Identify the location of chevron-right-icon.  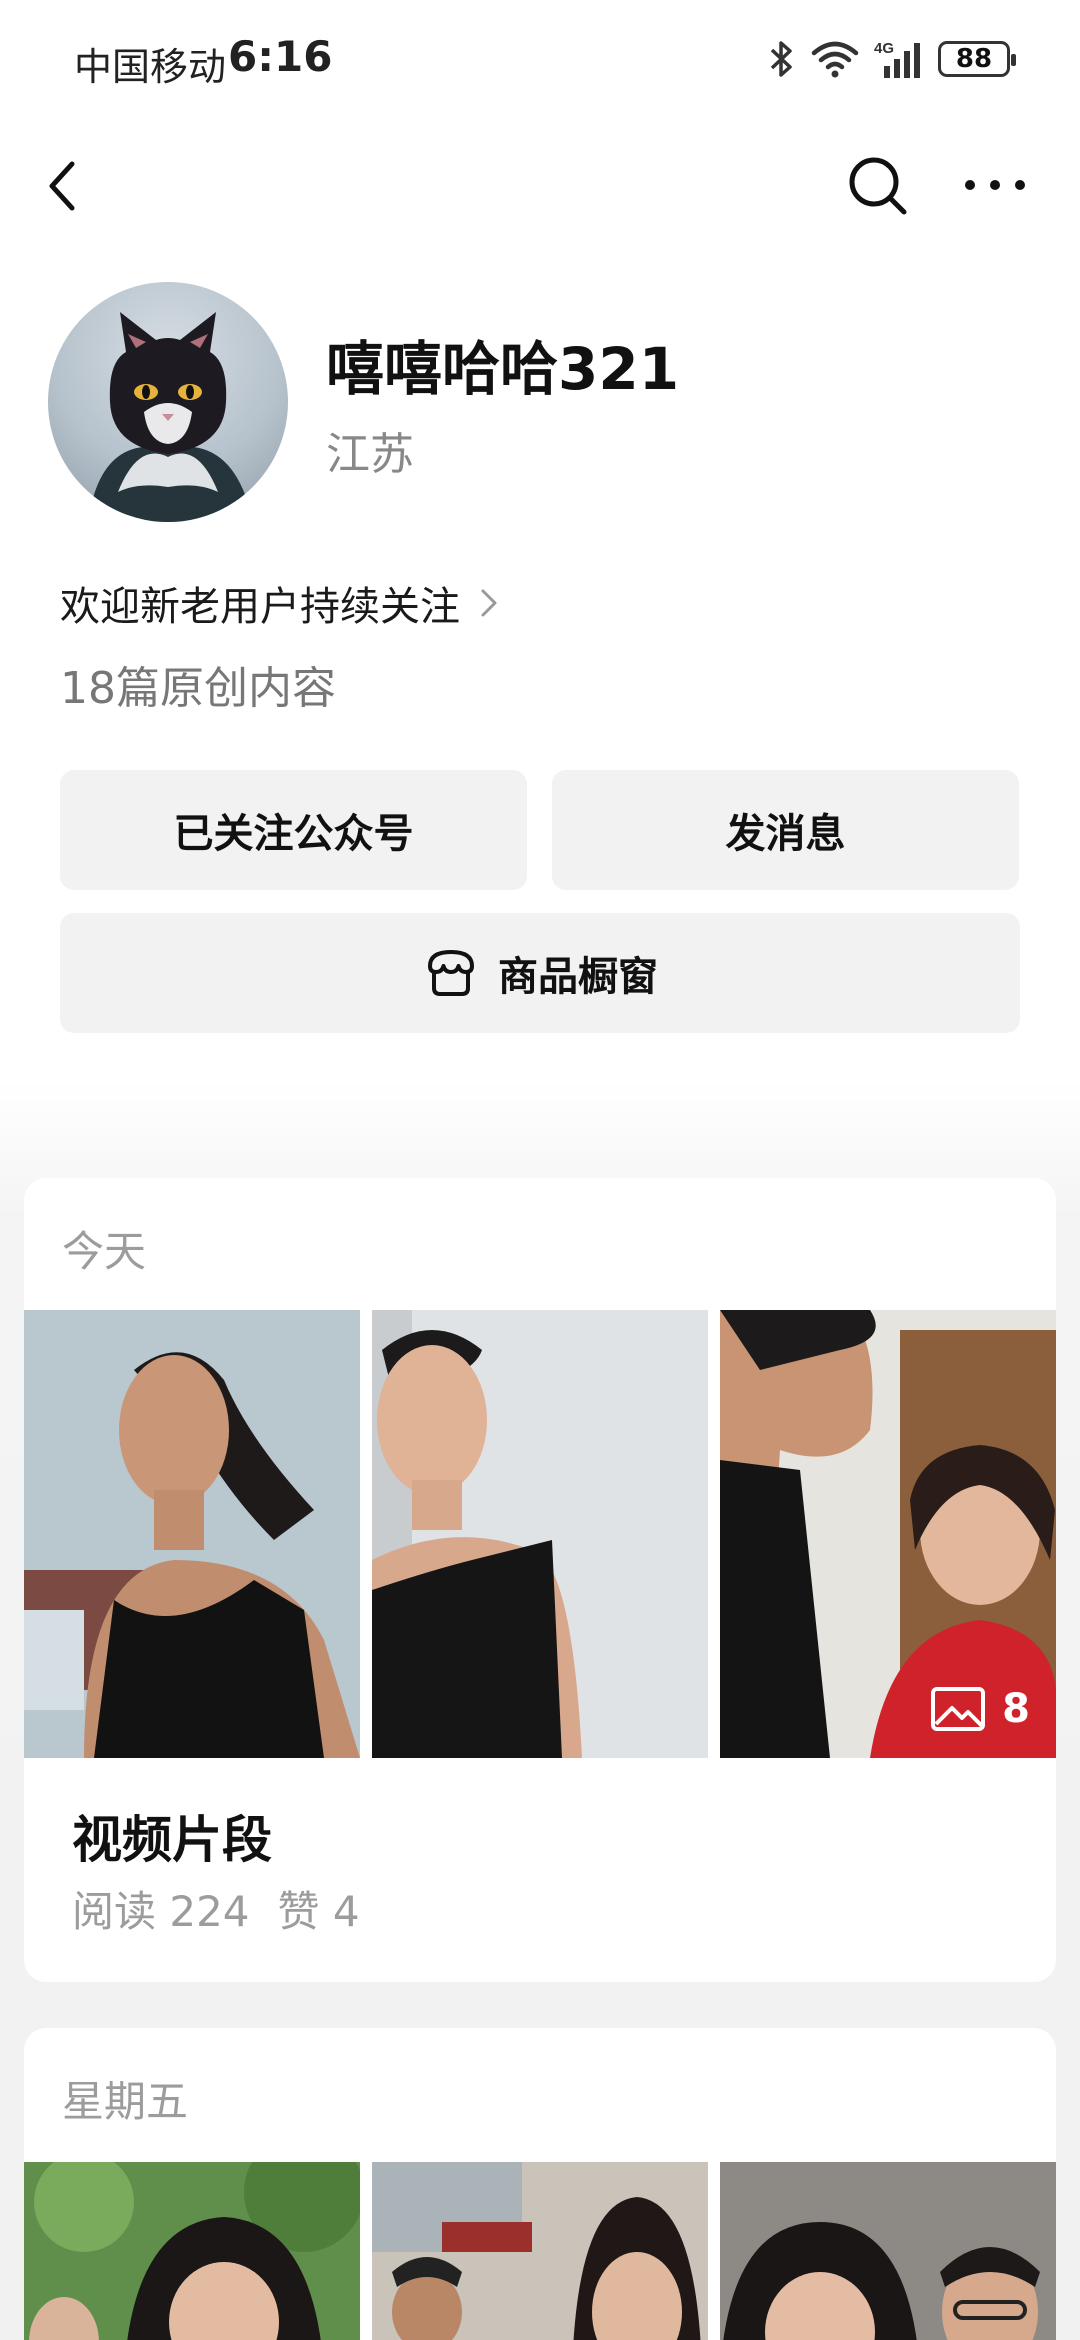
(489, 603).